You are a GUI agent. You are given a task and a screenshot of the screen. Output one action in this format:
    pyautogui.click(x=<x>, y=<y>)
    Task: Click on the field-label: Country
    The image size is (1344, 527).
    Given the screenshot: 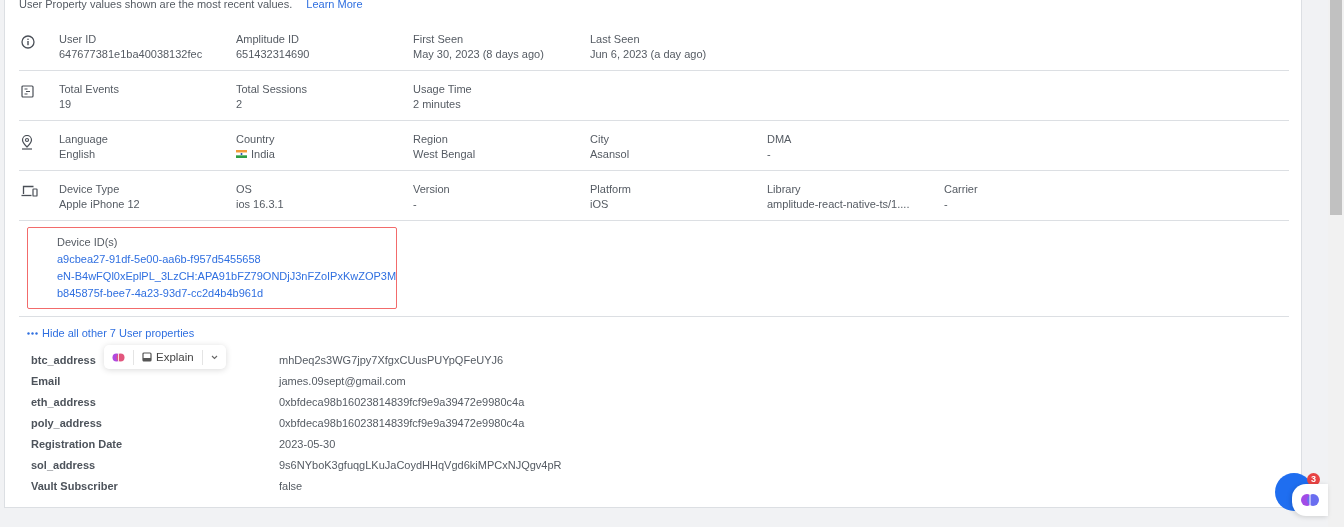 What is the action you would take?
    pyautogui.click(x=256, y=139)
    